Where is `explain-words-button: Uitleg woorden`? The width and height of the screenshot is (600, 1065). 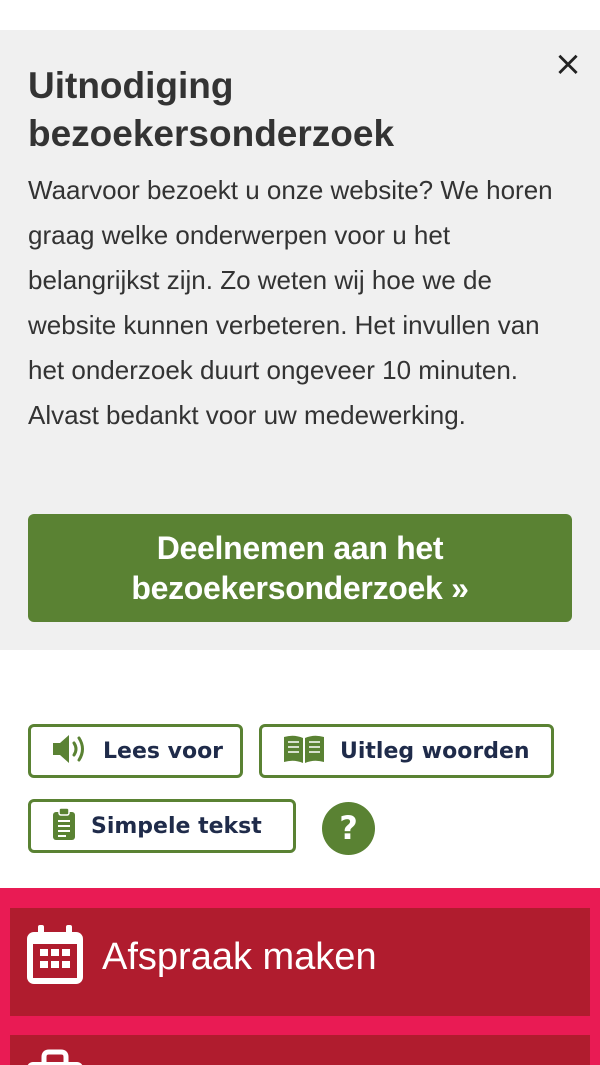
explain-words-button: Uitleg woorden is located at coordinates (406, 751).